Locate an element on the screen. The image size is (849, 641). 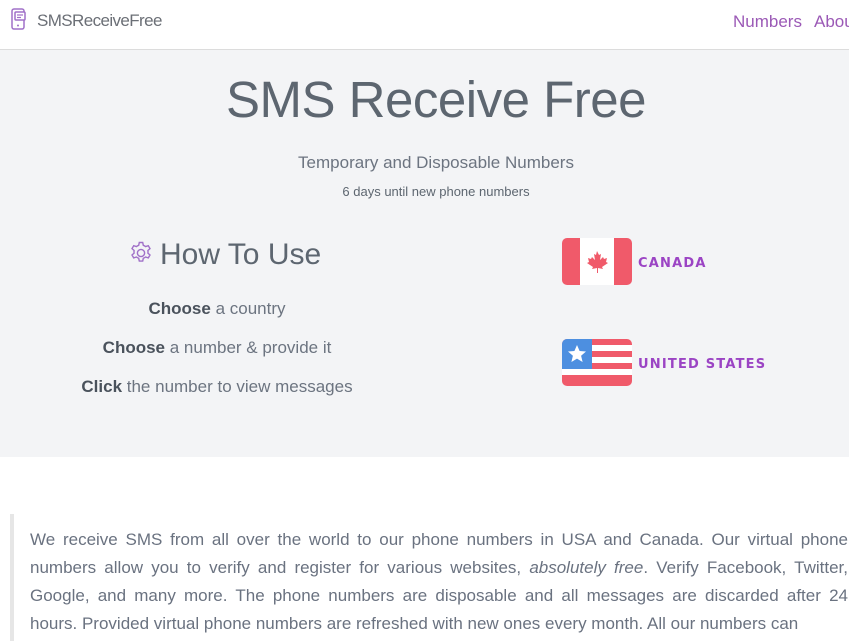
step-3: Click the number to view messages is located at coordinates (217, 387).